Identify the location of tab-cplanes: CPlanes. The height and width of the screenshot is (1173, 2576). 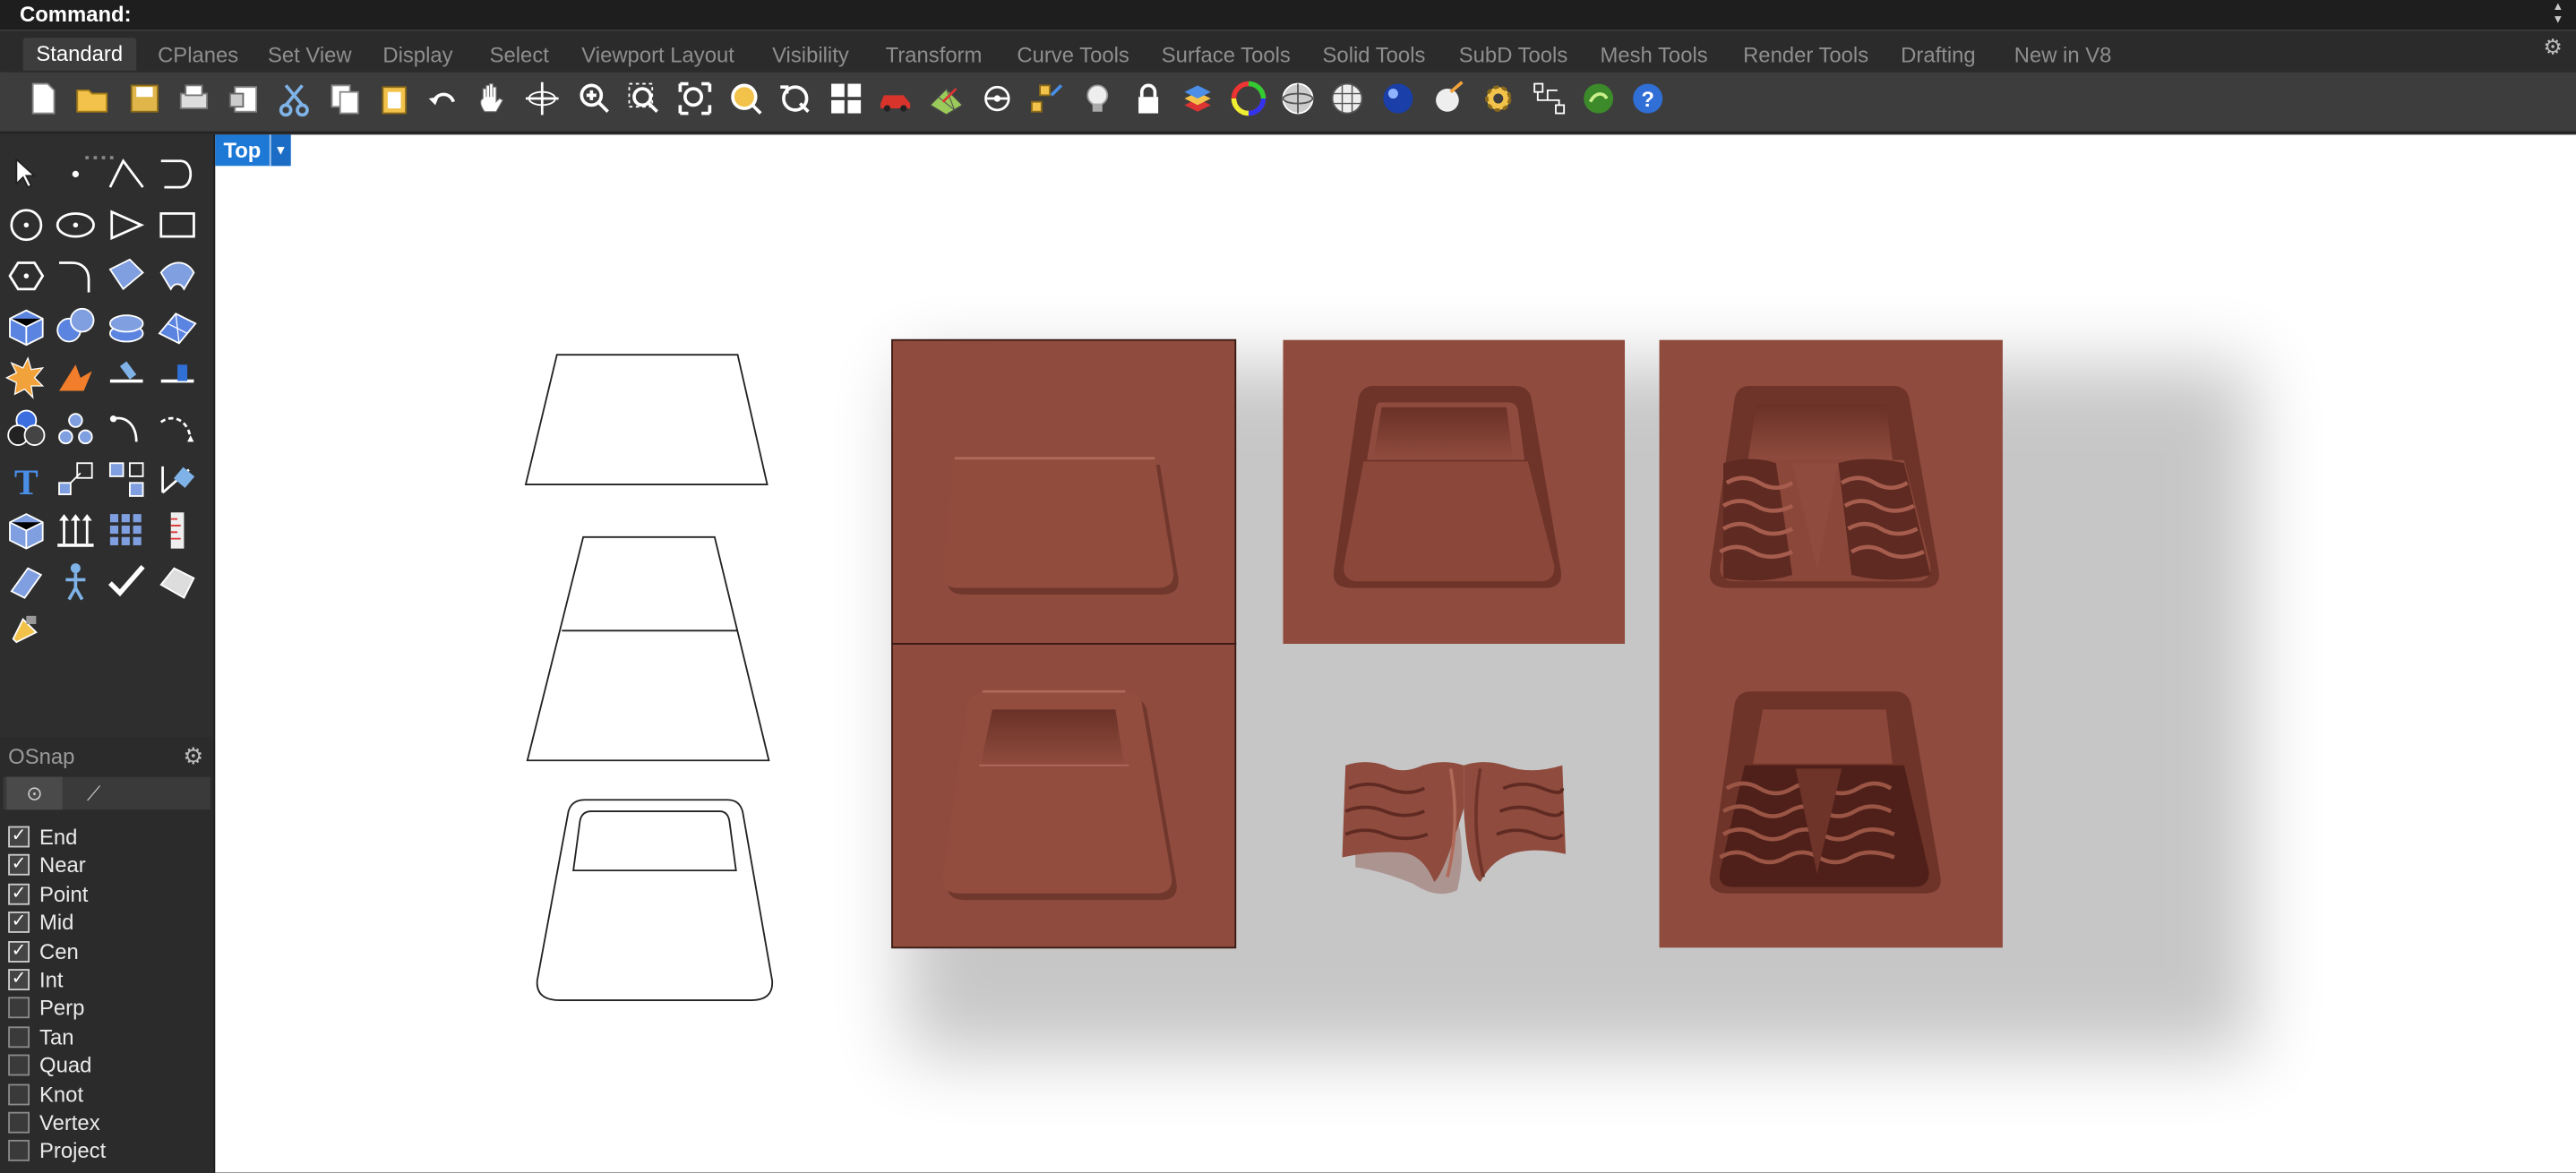
(198, 56).